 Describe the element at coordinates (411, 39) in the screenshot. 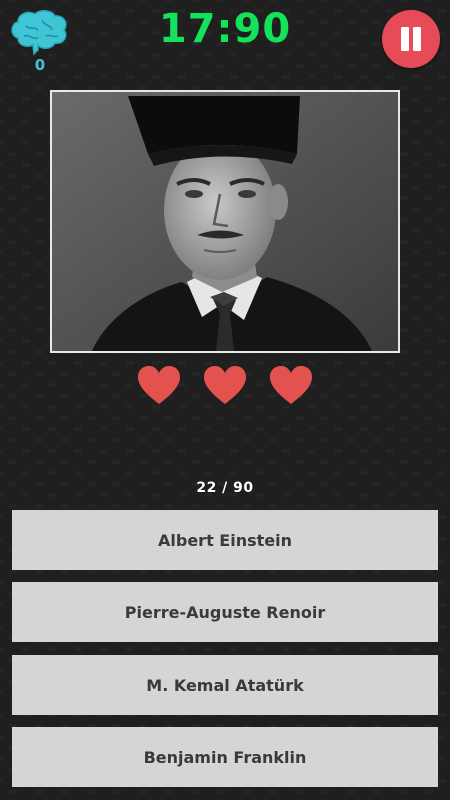

I see `pause-button` at that location.